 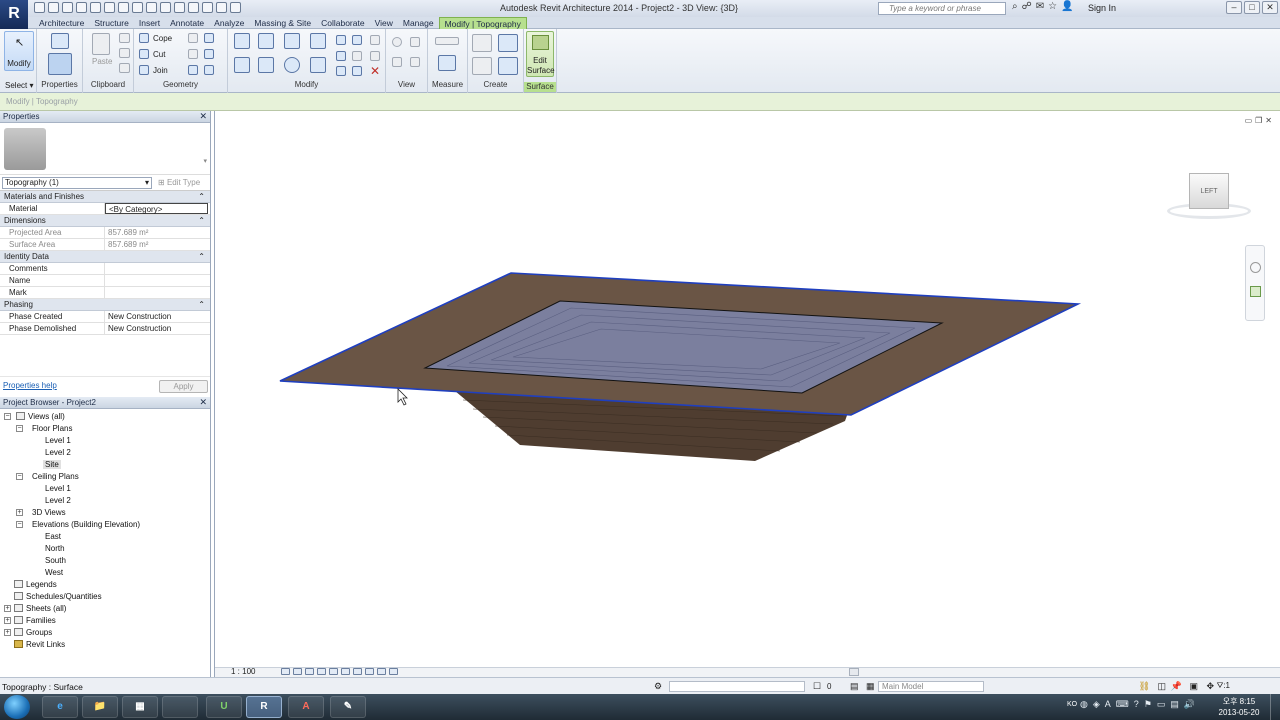 I want to click on tree-item-groups: + Groups, so click(x=28, y=633).